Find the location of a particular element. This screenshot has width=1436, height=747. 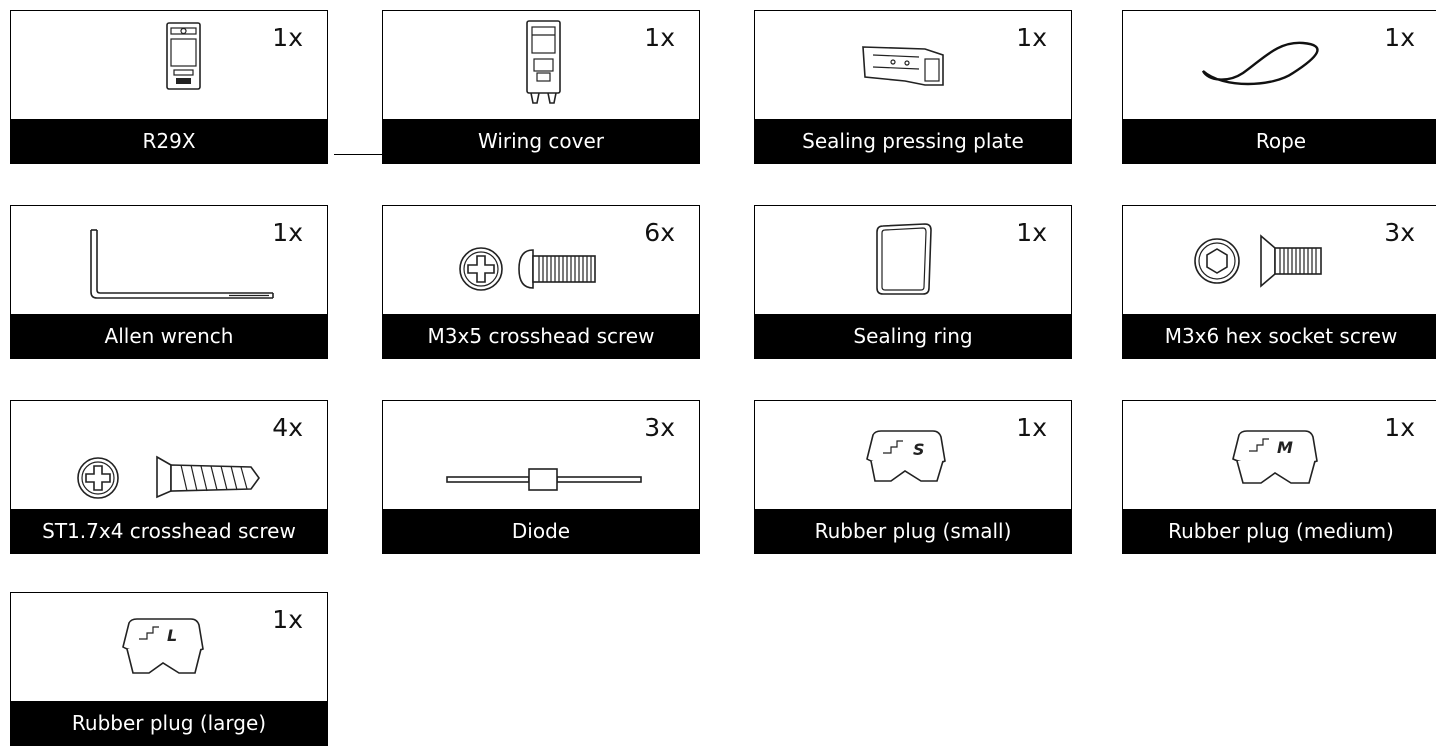

item-card-wiring-cover: 1x Wiring cover is located at coordinates (541, 87).